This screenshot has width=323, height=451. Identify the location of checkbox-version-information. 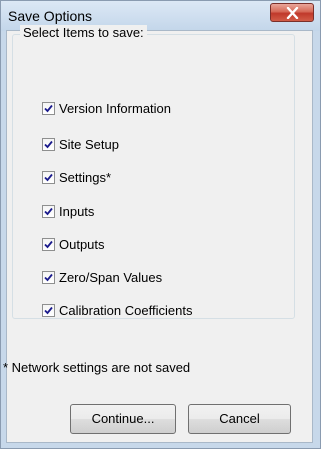
(48, 108).